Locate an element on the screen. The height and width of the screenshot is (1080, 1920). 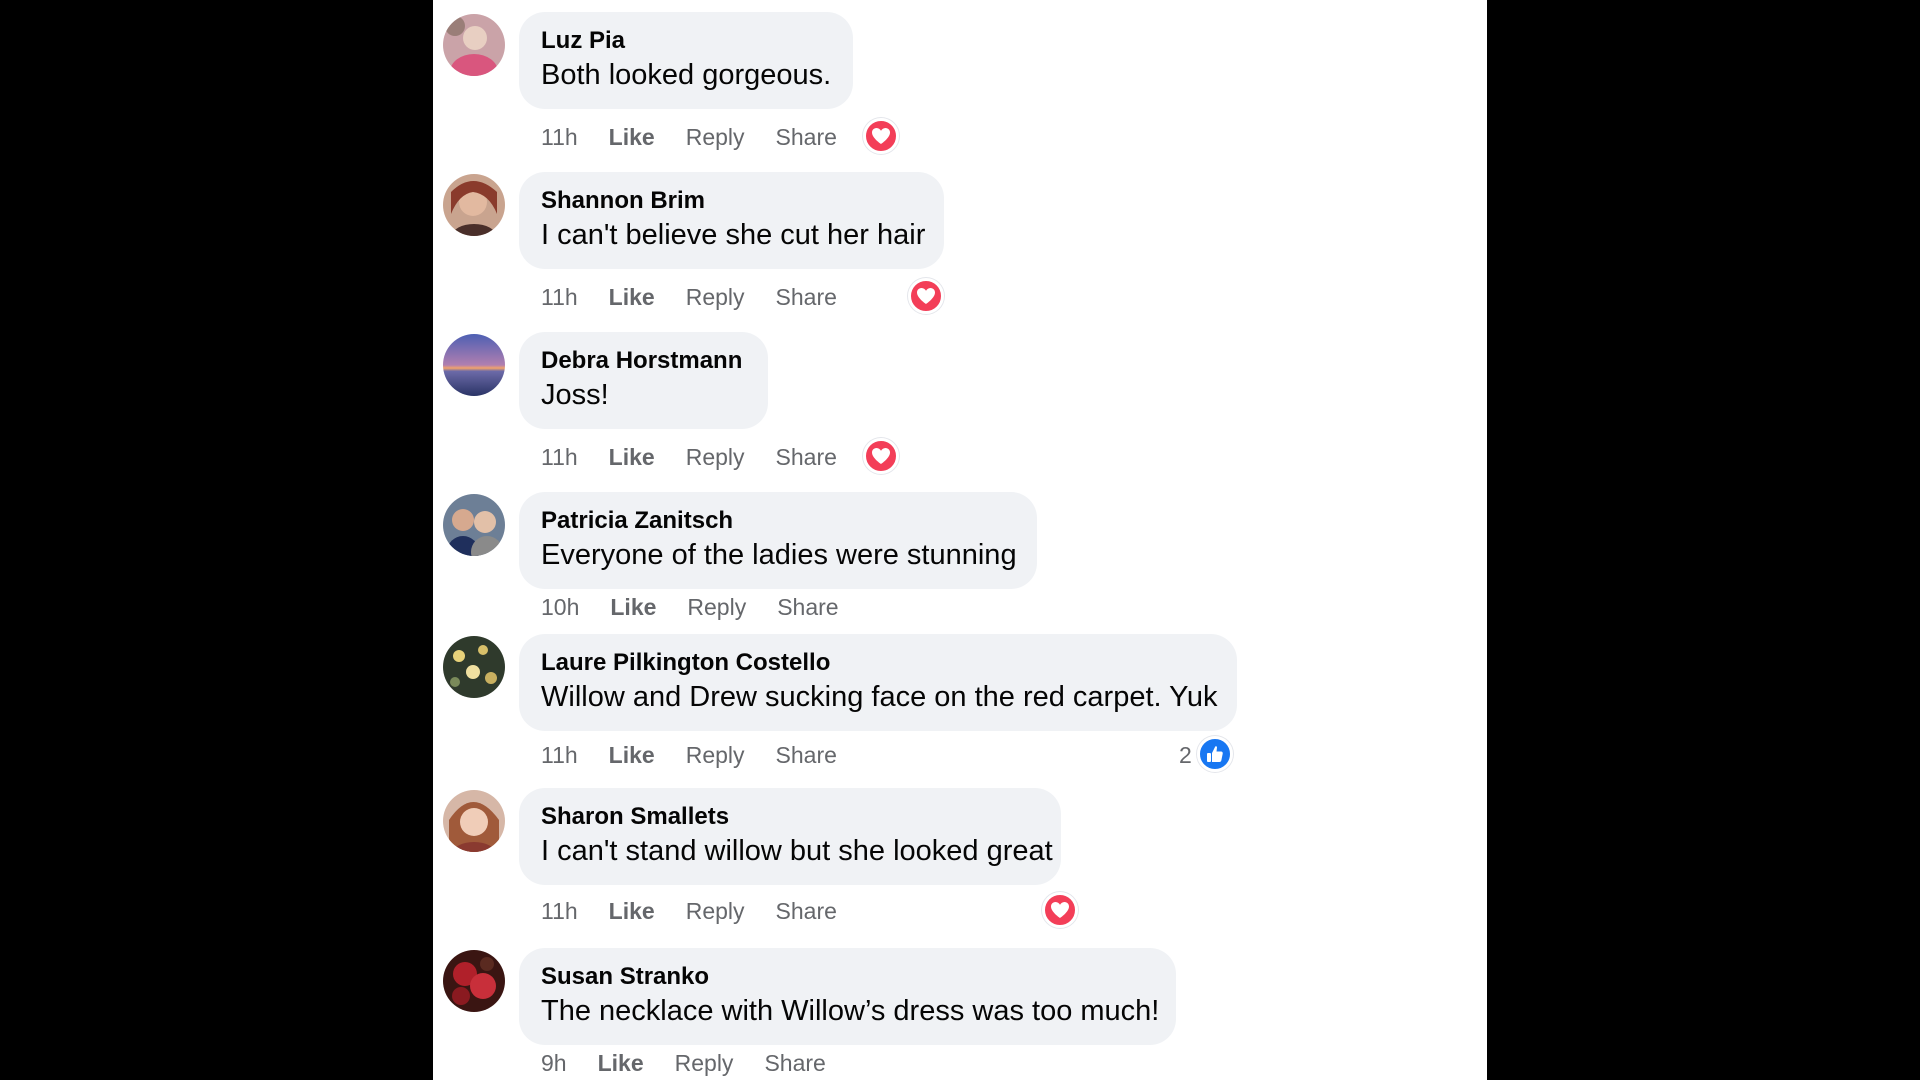
comment-author: Shannon Brim is located at coordinates (731, 201).